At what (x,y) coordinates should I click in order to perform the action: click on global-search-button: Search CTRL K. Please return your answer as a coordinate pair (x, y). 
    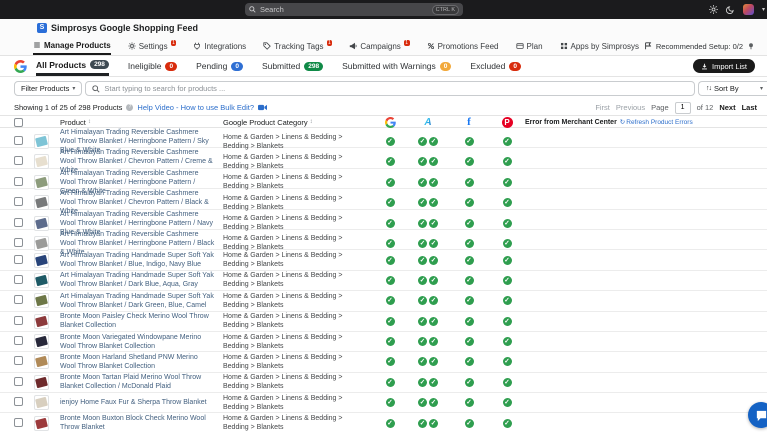
    Looking at the image, I should click on (354, 9).